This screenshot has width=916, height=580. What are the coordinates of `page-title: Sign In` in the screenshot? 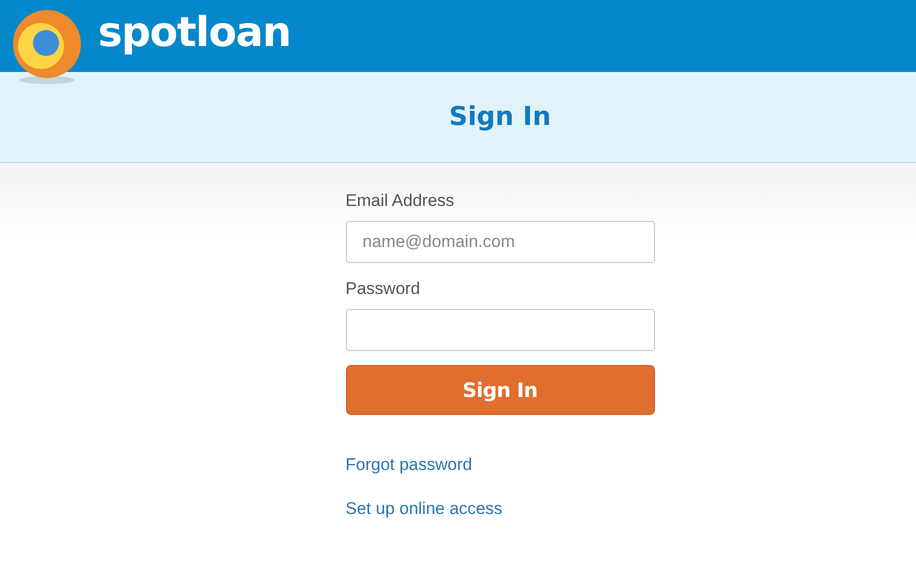 It's located at (500, 117).